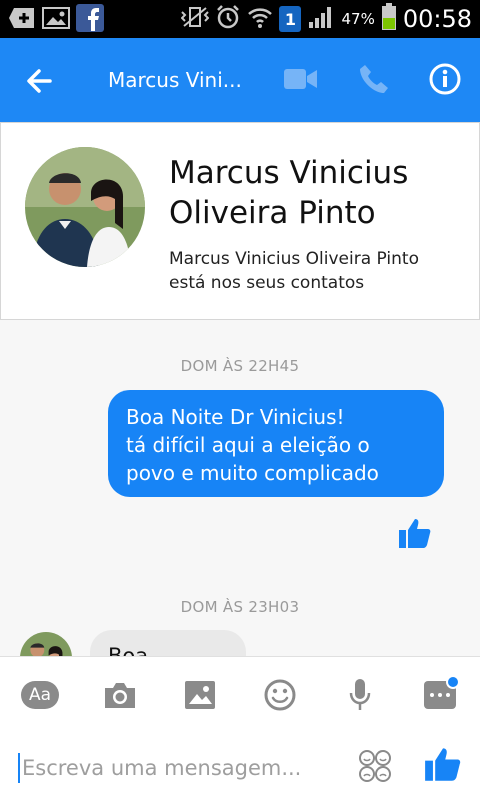 Image resolution: width=480 pixels, height=801 pixels. I want to click on more-icon, so click(440, 695).